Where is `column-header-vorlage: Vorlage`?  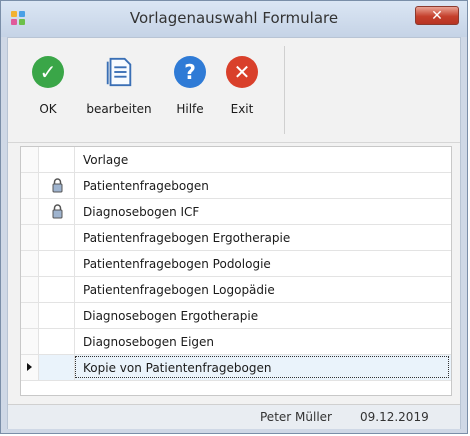
column-header-vorlage: Vorlage is located at coordinates (105, 160).